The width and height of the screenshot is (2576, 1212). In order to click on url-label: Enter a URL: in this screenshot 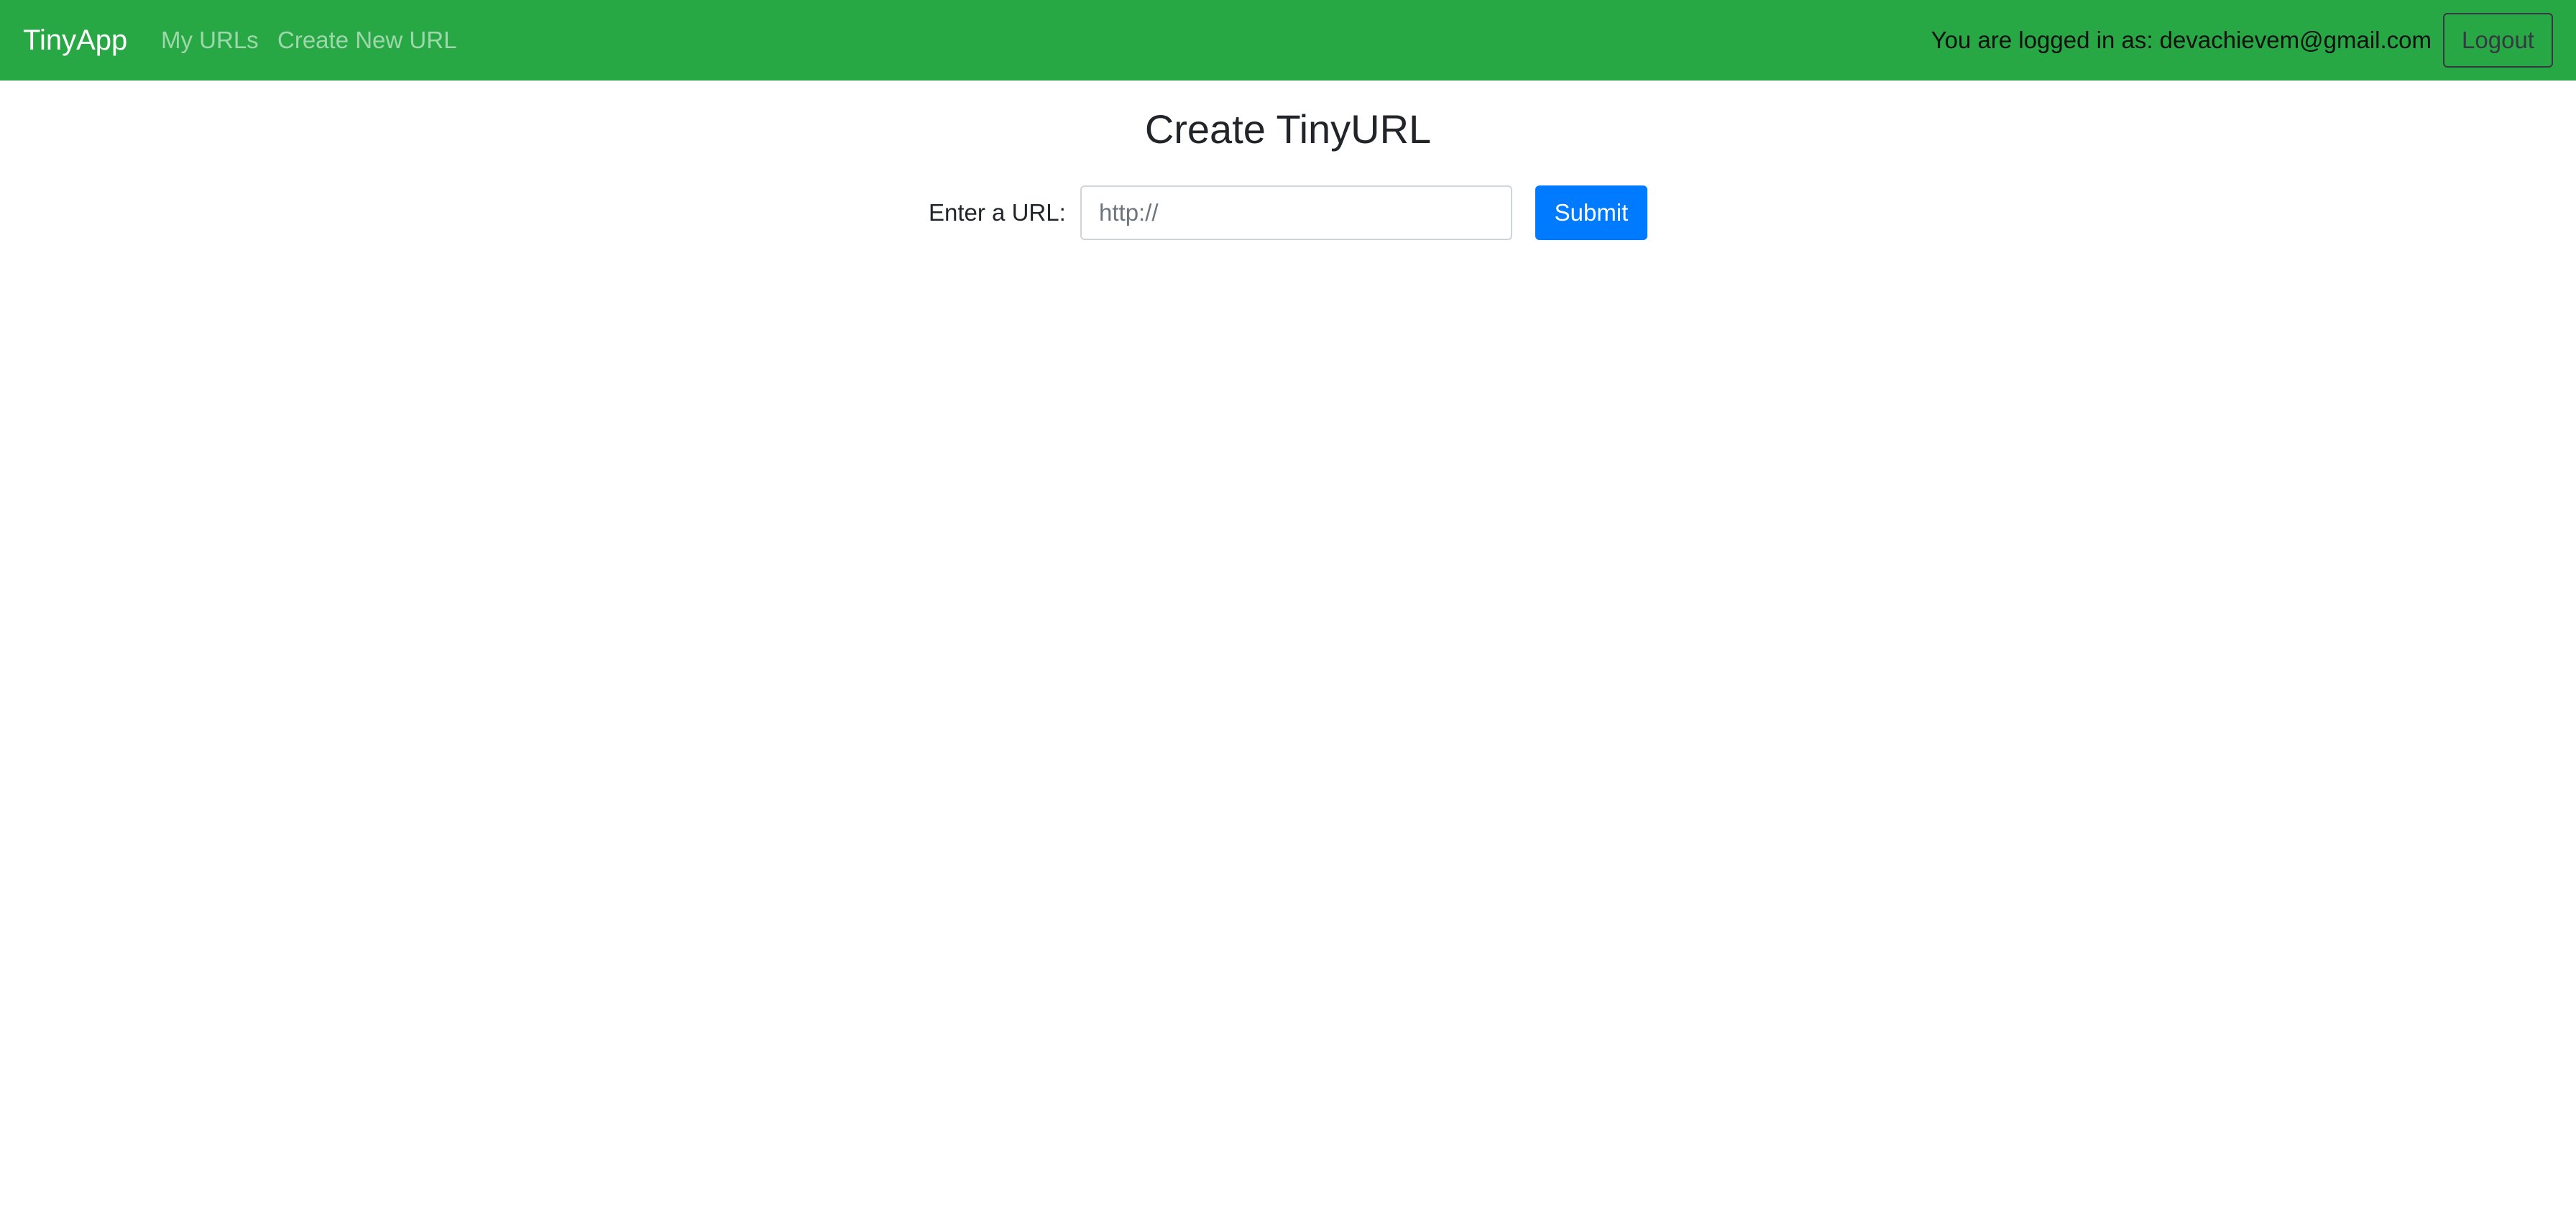, I will do `click(997, 212)`.